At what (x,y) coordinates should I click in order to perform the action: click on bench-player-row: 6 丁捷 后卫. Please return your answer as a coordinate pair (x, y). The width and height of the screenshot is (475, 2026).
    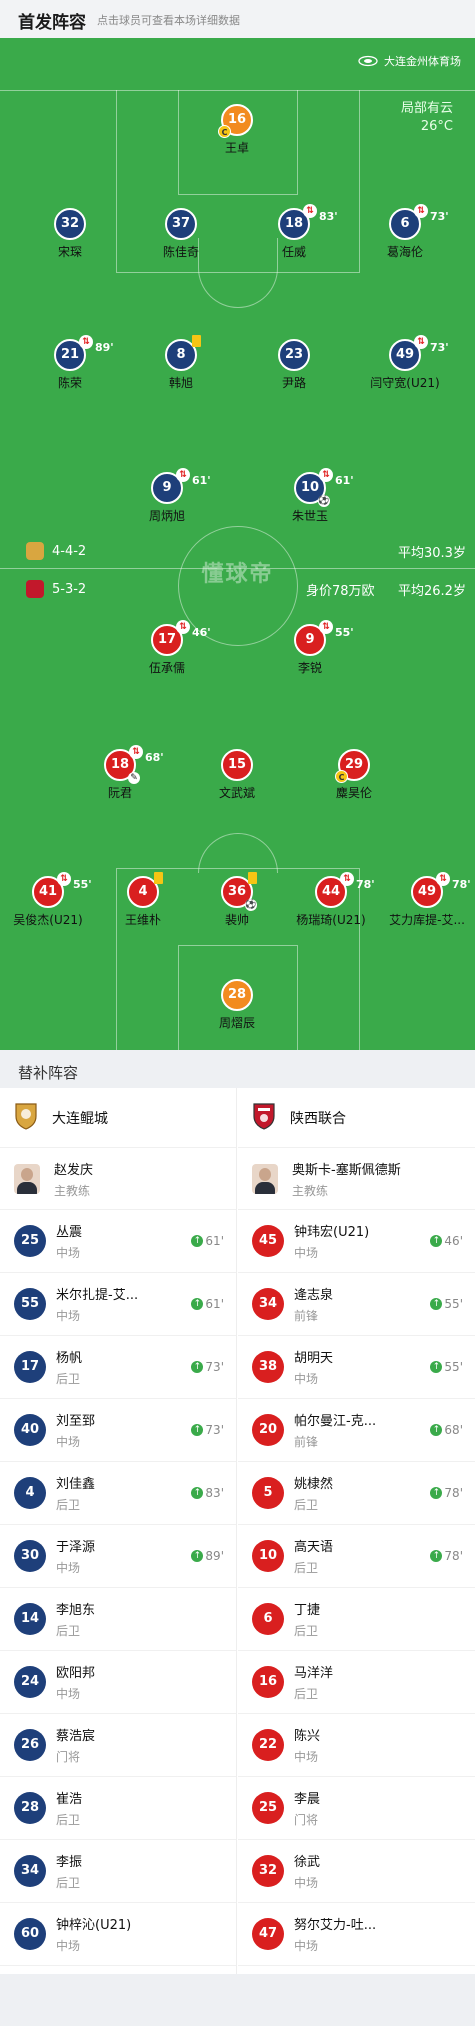
    Looking at the image, I should click on (356, 1619).